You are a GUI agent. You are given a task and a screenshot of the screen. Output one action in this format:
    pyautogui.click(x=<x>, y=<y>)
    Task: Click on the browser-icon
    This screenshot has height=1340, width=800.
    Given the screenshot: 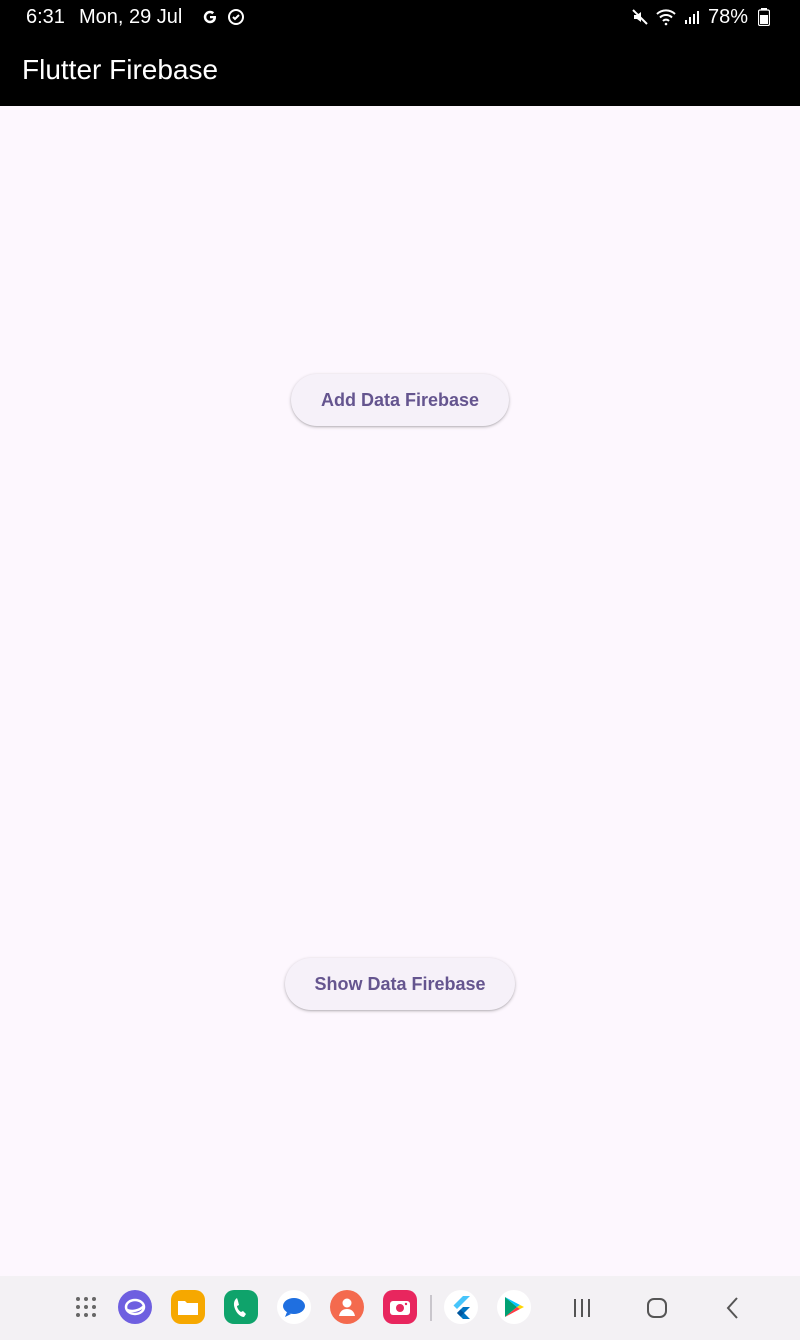 What is the action you would take?
    pyautogui.click(x=135, y=1307)
    